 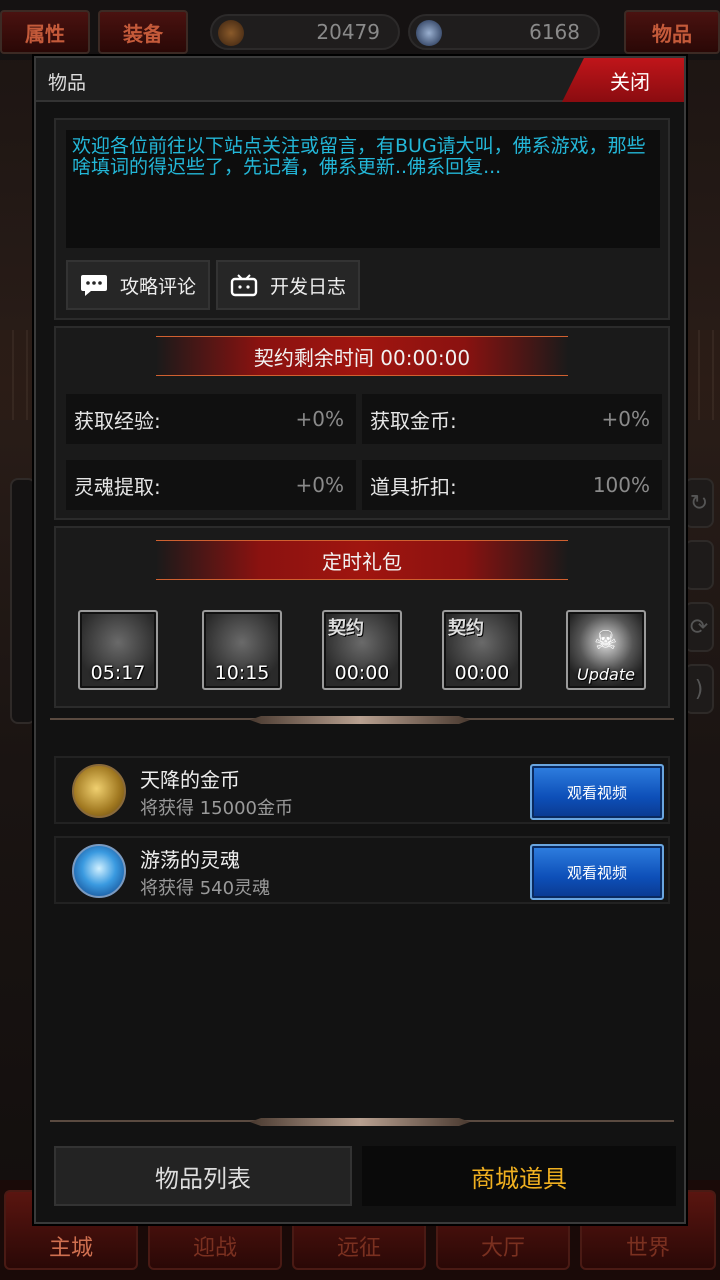 What do you see at coordinates (308, 286) in the screenshot?
I see `dev-log-label: 开发日志` at bounding box center [308, 286].